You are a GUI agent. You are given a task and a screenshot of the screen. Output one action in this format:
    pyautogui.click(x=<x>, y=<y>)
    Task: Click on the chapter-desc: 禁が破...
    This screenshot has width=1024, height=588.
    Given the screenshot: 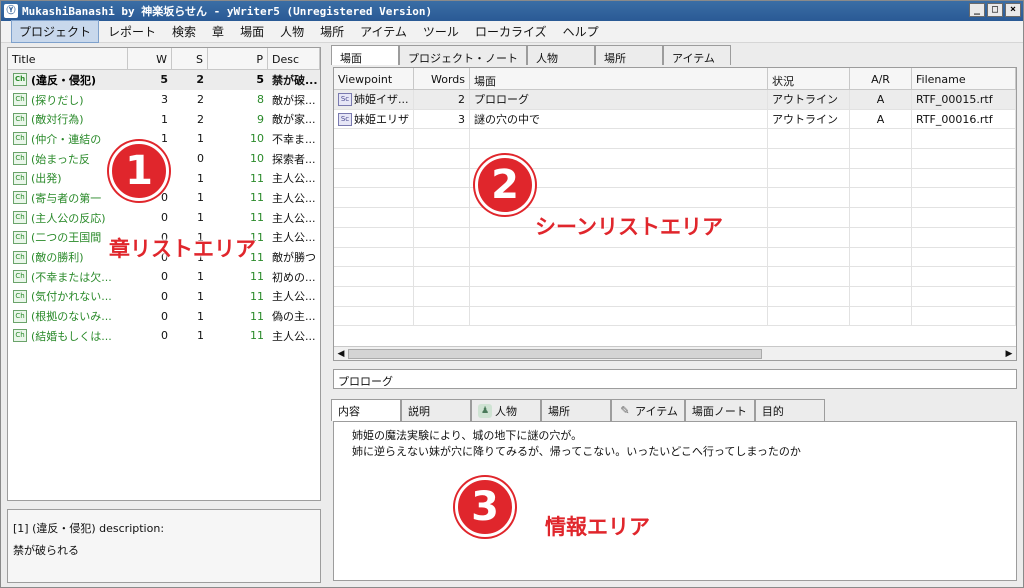 What is the action you would take?
    pyautogui.click(x=295, y=80)
    